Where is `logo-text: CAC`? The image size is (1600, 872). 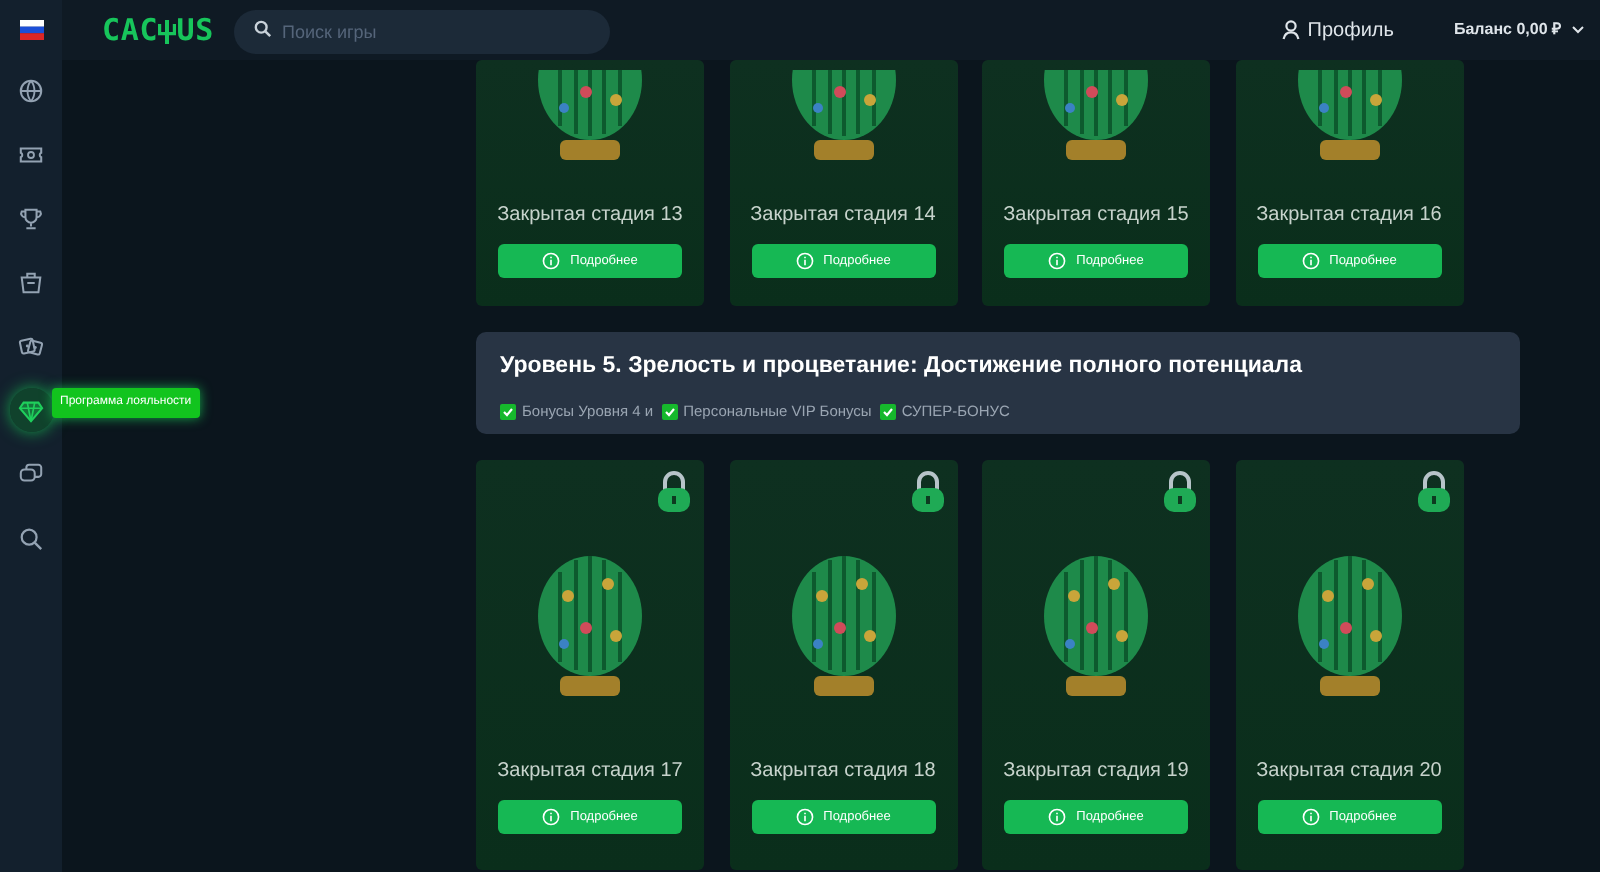
logo-text: CAC is located at coordinates (130, 30).